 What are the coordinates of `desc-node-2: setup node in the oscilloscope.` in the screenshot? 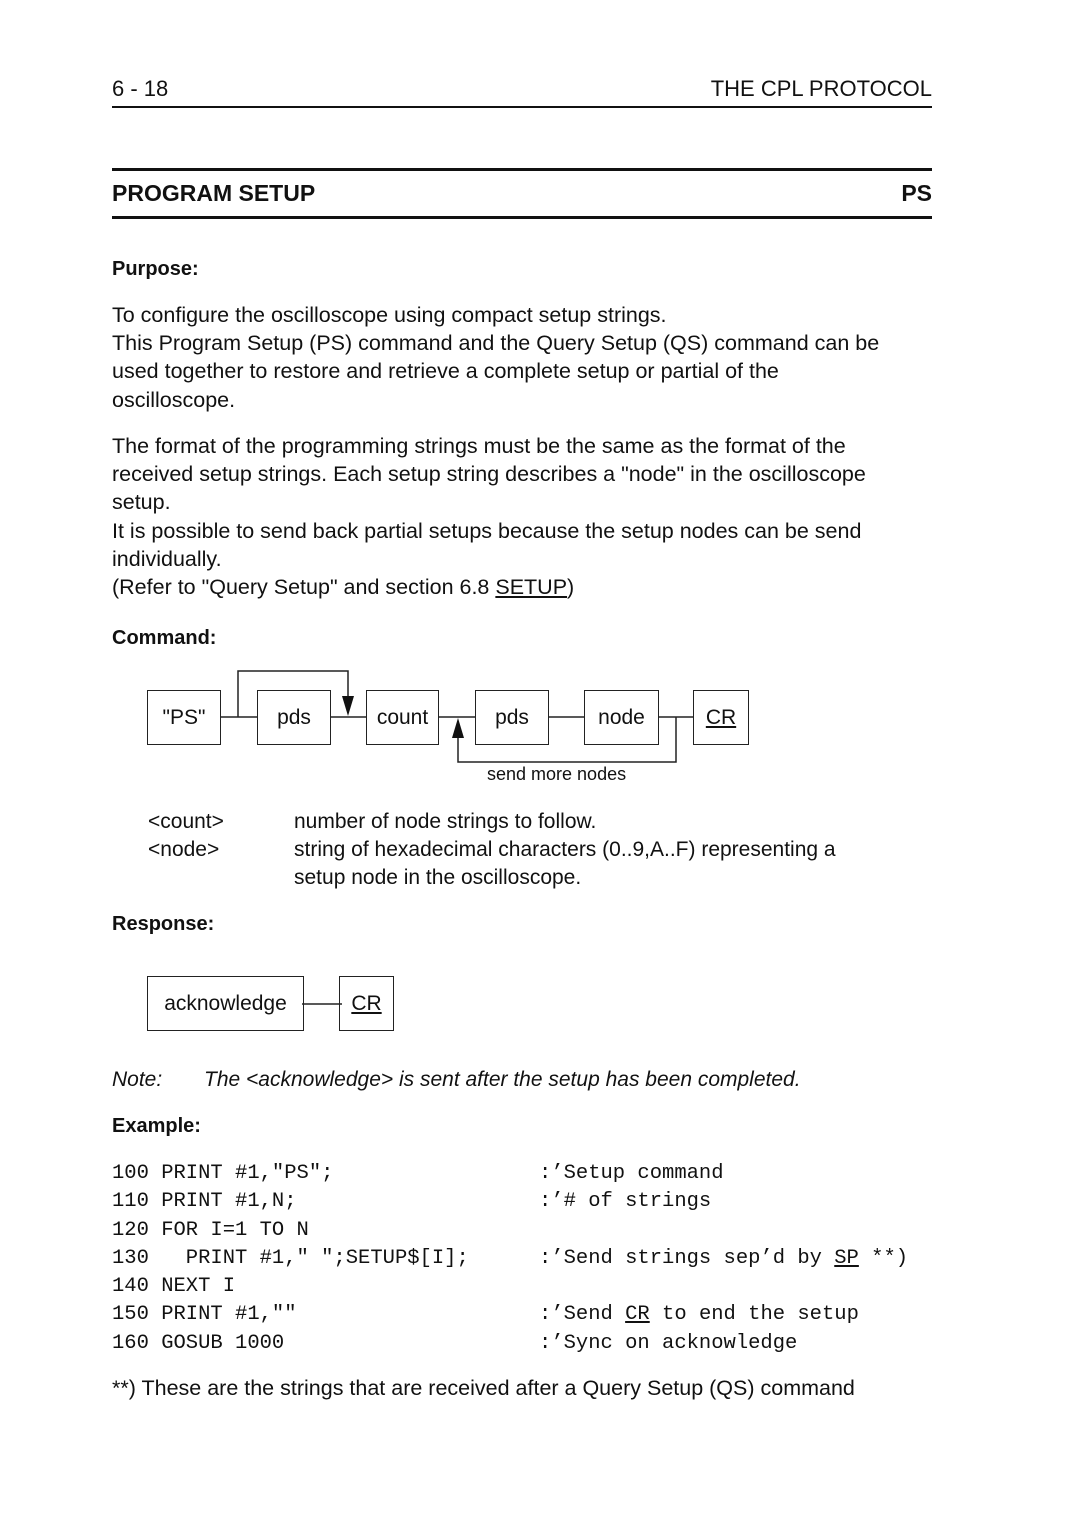 It's located at (438, 877).